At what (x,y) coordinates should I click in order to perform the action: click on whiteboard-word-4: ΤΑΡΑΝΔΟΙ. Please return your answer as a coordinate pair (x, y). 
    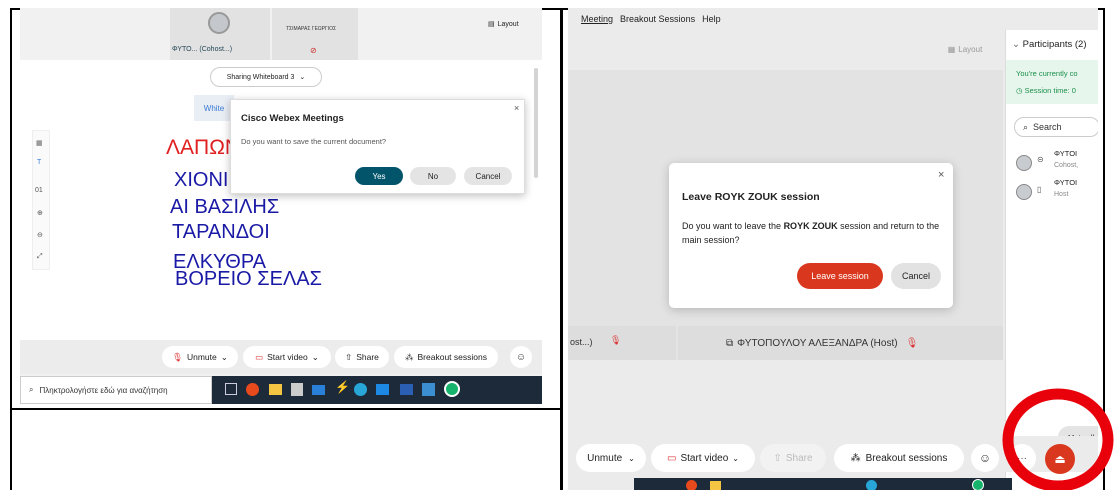
    Looking at the image, I should click on (221, 232).